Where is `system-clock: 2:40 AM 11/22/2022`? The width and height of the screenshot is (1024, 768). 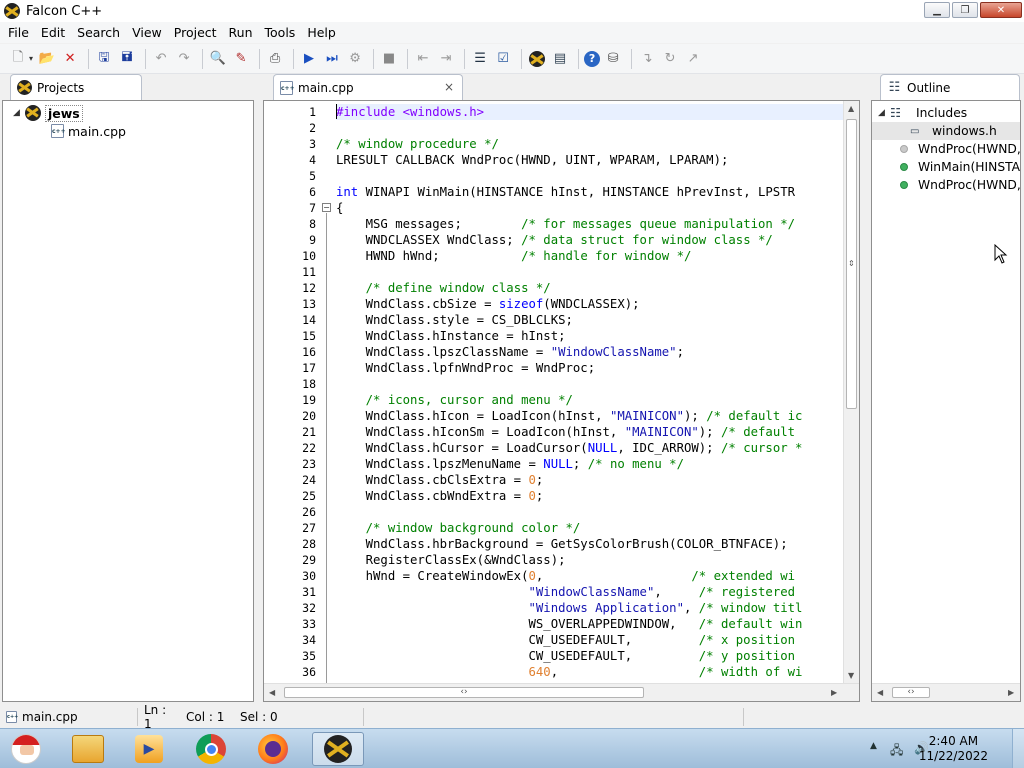 system-clock: 2:40 AM 11/22/2022 is located at coordinates (953, 749).